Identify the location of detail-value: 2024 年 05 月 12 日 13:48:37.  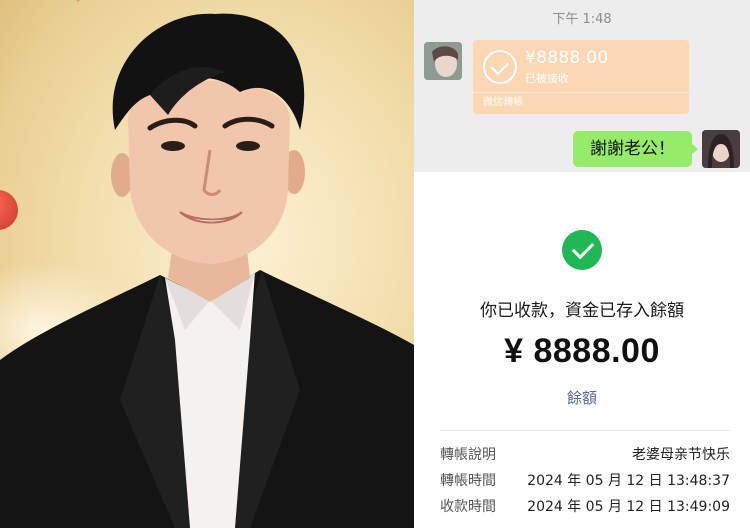
(628, 481).